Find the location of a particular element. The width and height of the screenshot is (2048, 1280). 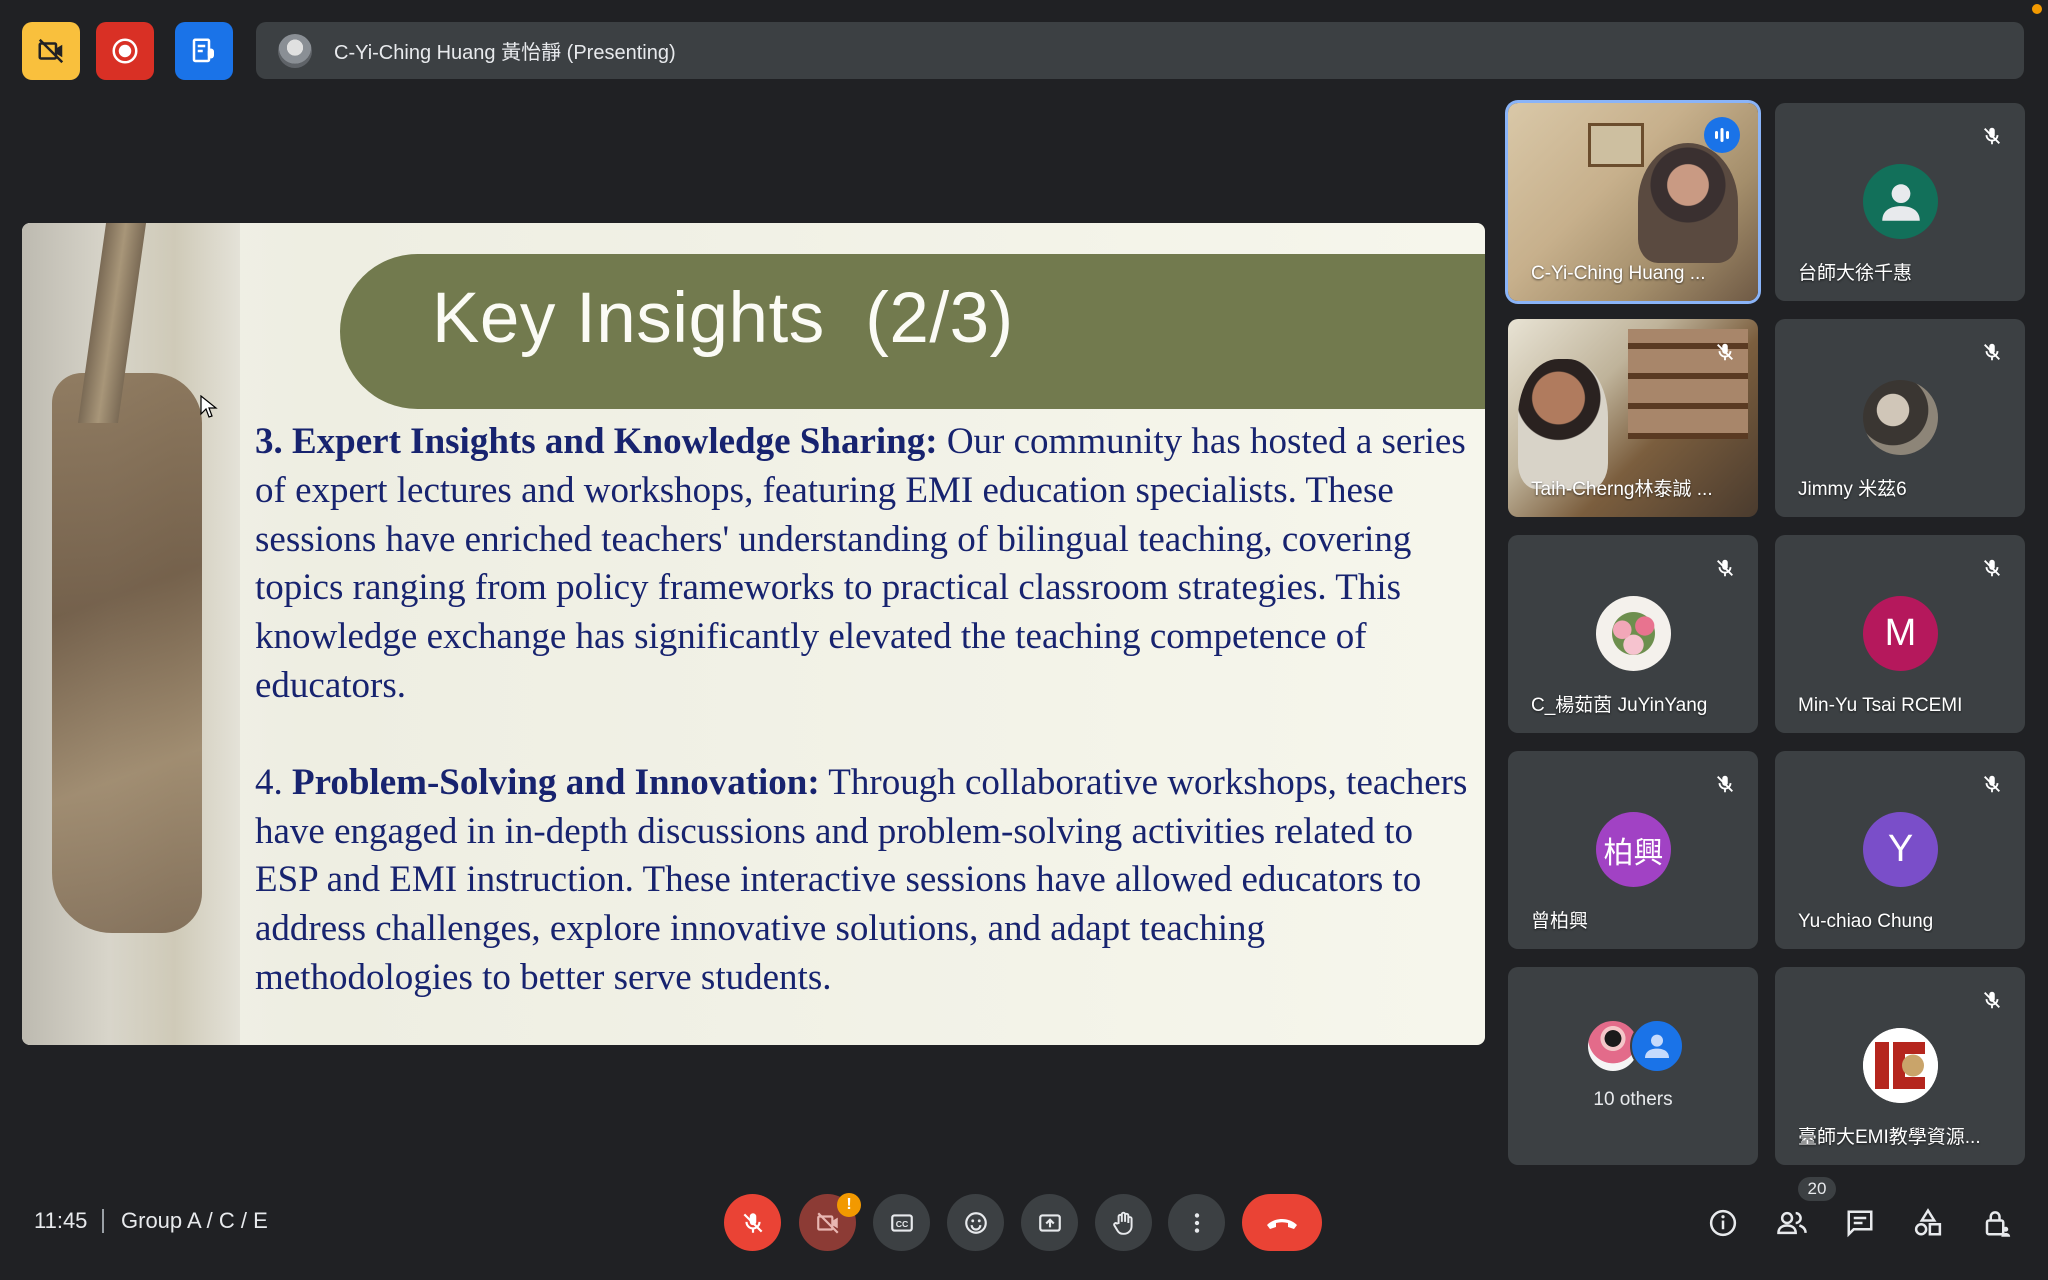

participant-tile-min-yu-tsai: M Min-Yu Tsai RCEMI is located at coordinates (1900, 634).